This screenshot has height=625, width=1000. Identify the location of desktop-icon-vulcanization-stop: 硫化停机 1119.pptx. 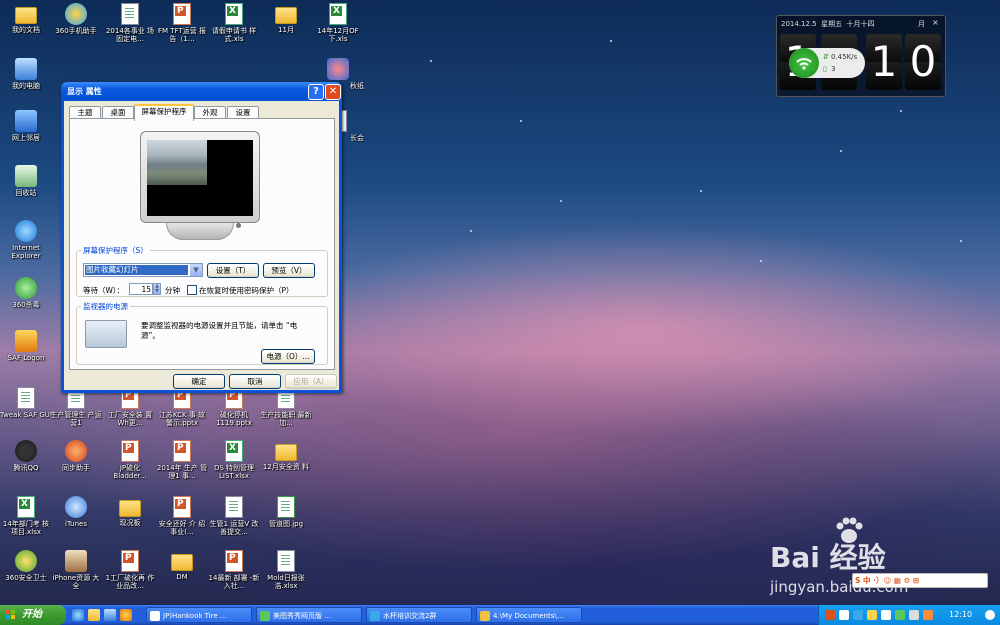
(234, 407).